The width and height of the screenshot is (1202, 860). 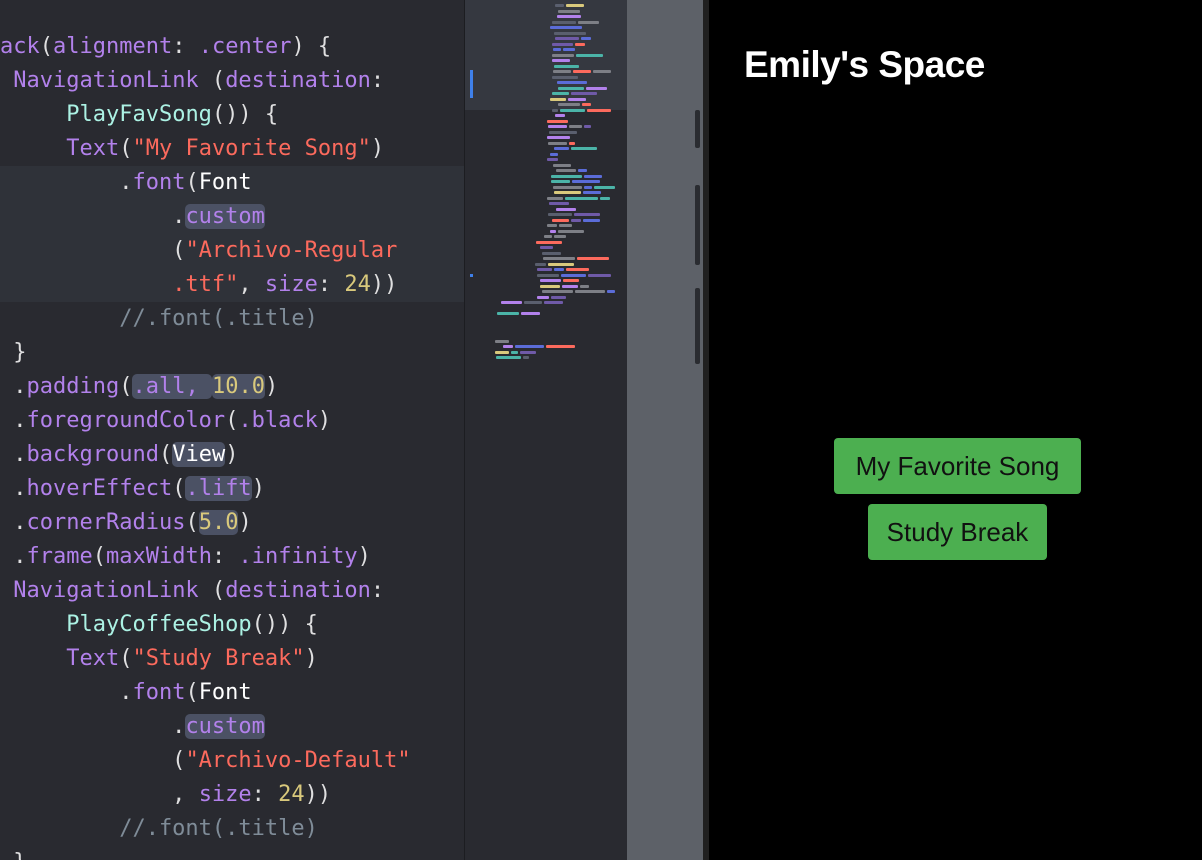 I want to click on code-token: .ttf", so click(x=205, y=284).